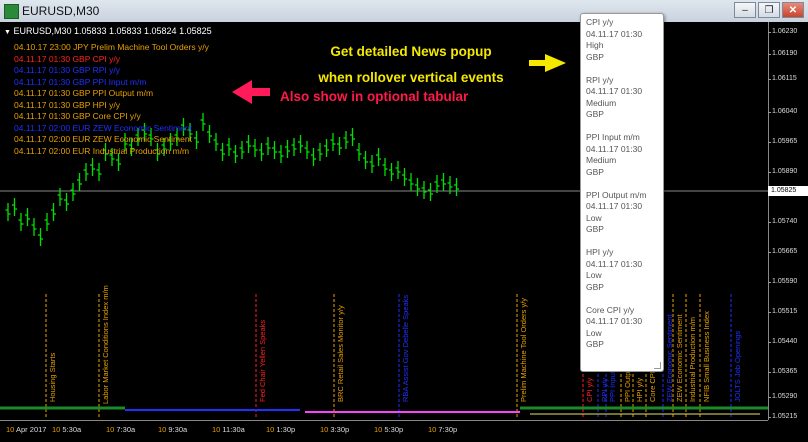  Describe the element at coordinates (782, 311) in the screenshot. I see `price-tick-label: 1.05515` at that location.